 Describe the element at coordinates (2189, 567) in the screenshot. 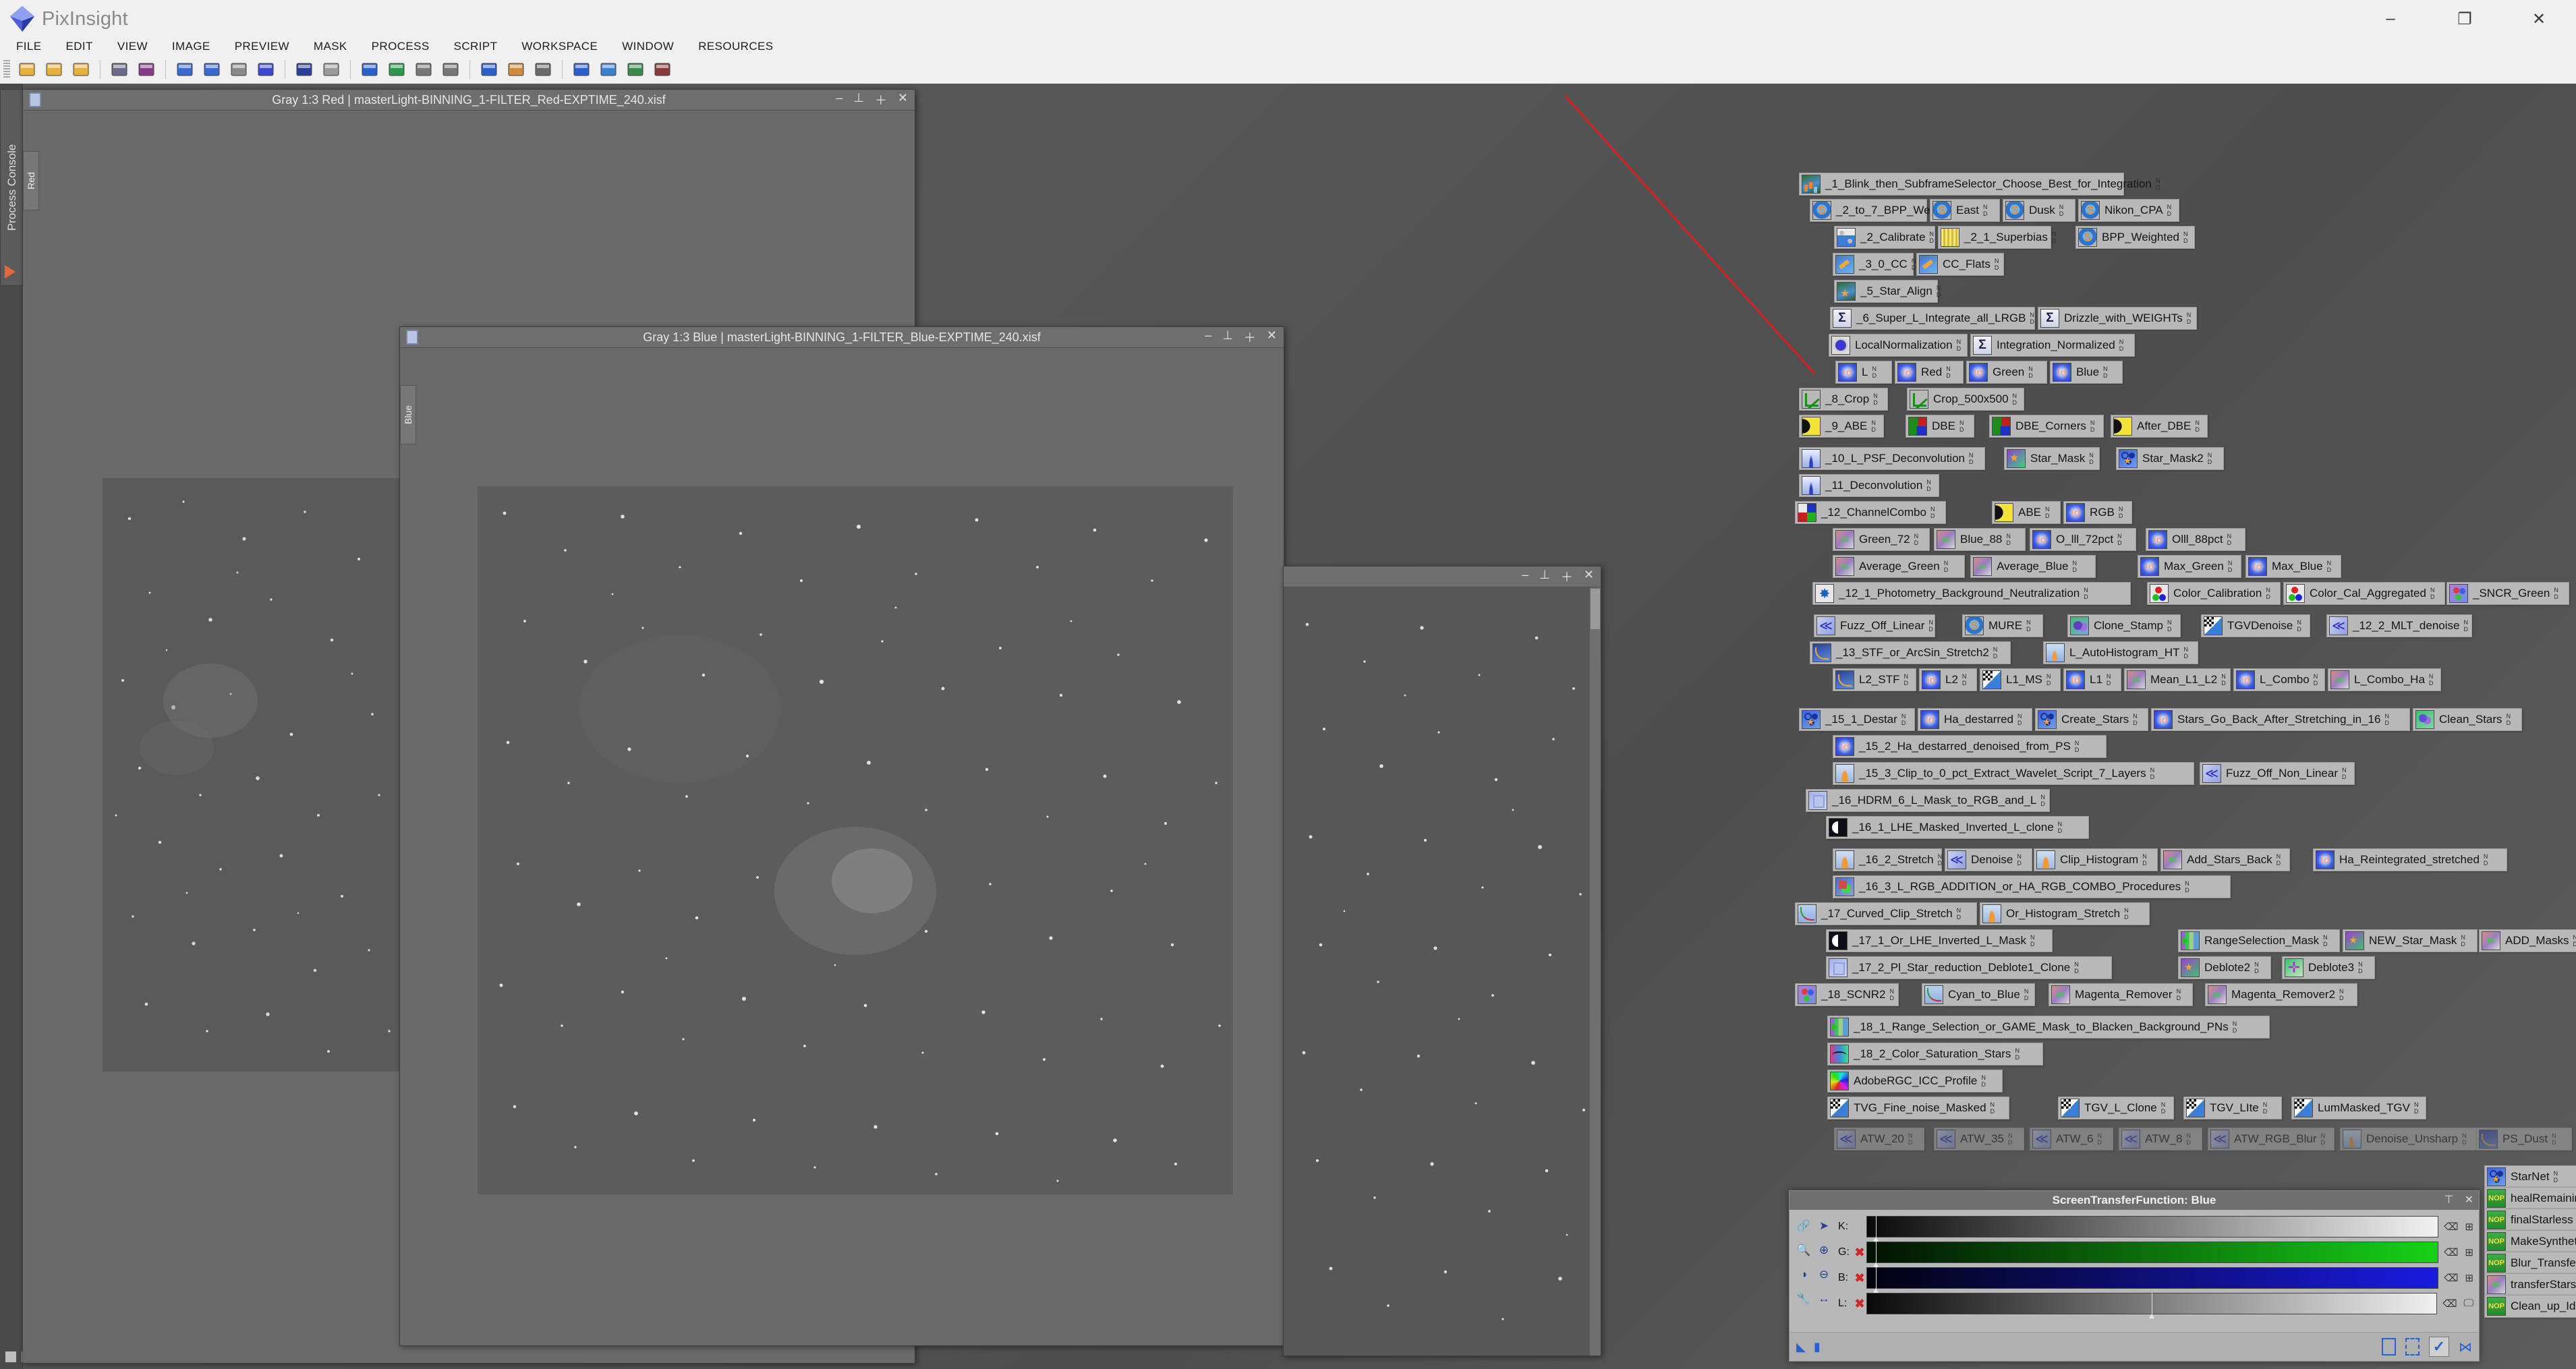

I see `process-icon-max-green: Max_GreenND` at that location.